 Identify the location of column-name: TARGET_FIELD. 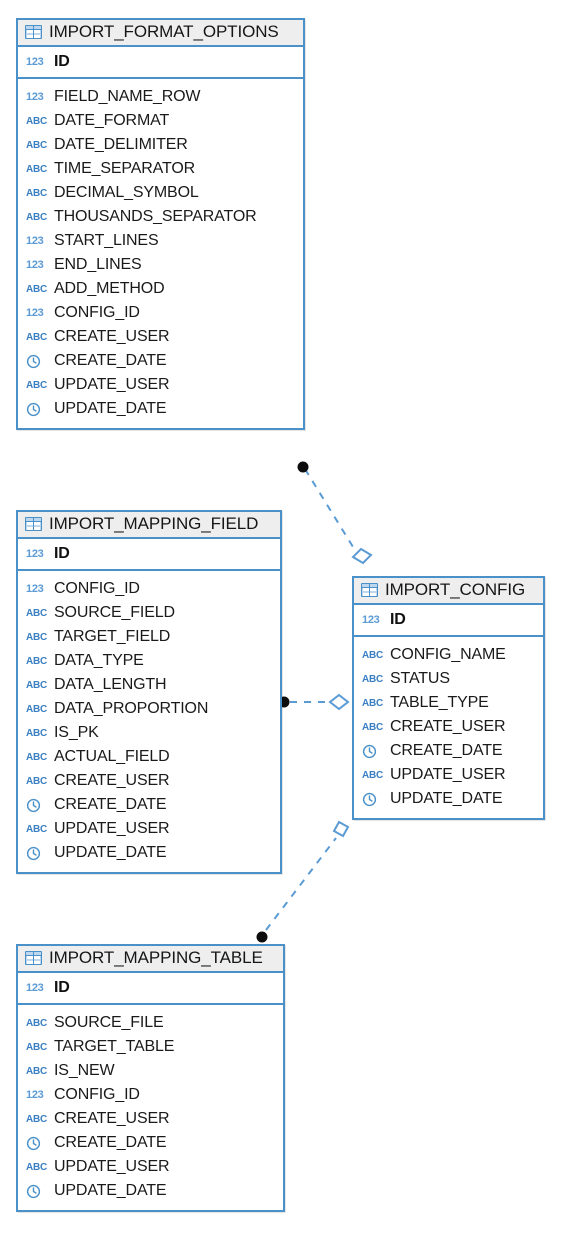
(112, 636).